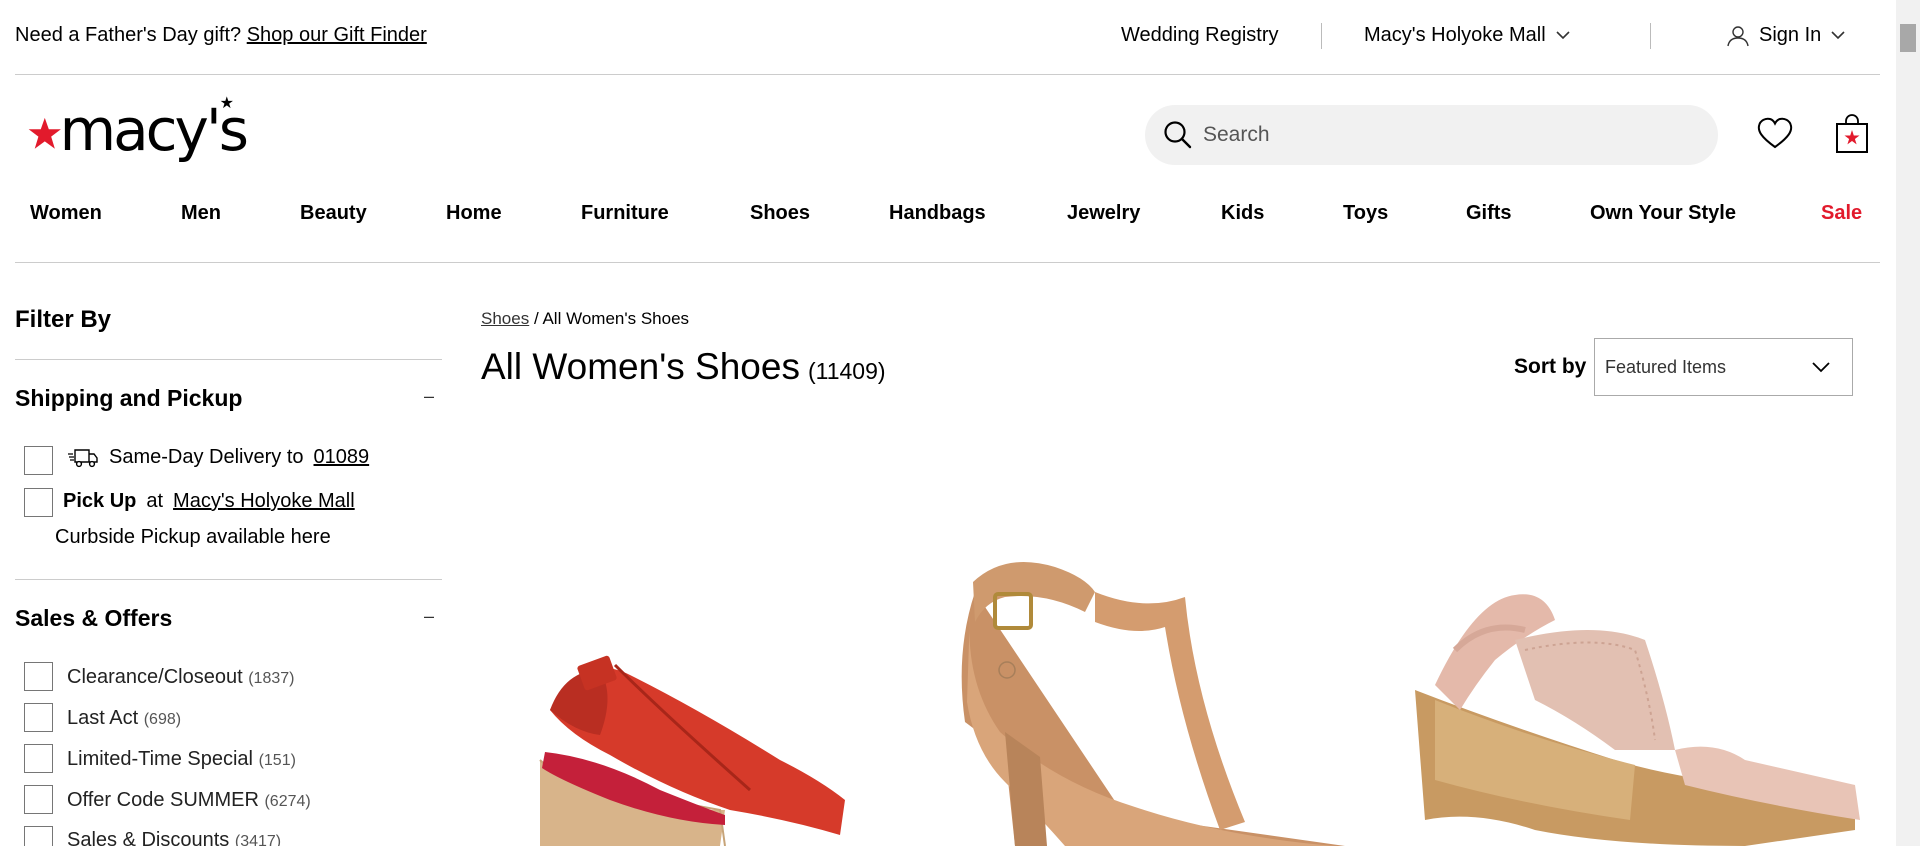 The height and width of the screenshot is (846, 1920). What do you see at coordinates (505, 318) in the screenshot?
I see `breadcrumb-shoes-link: Shoes` at bounding box center [505, 318].